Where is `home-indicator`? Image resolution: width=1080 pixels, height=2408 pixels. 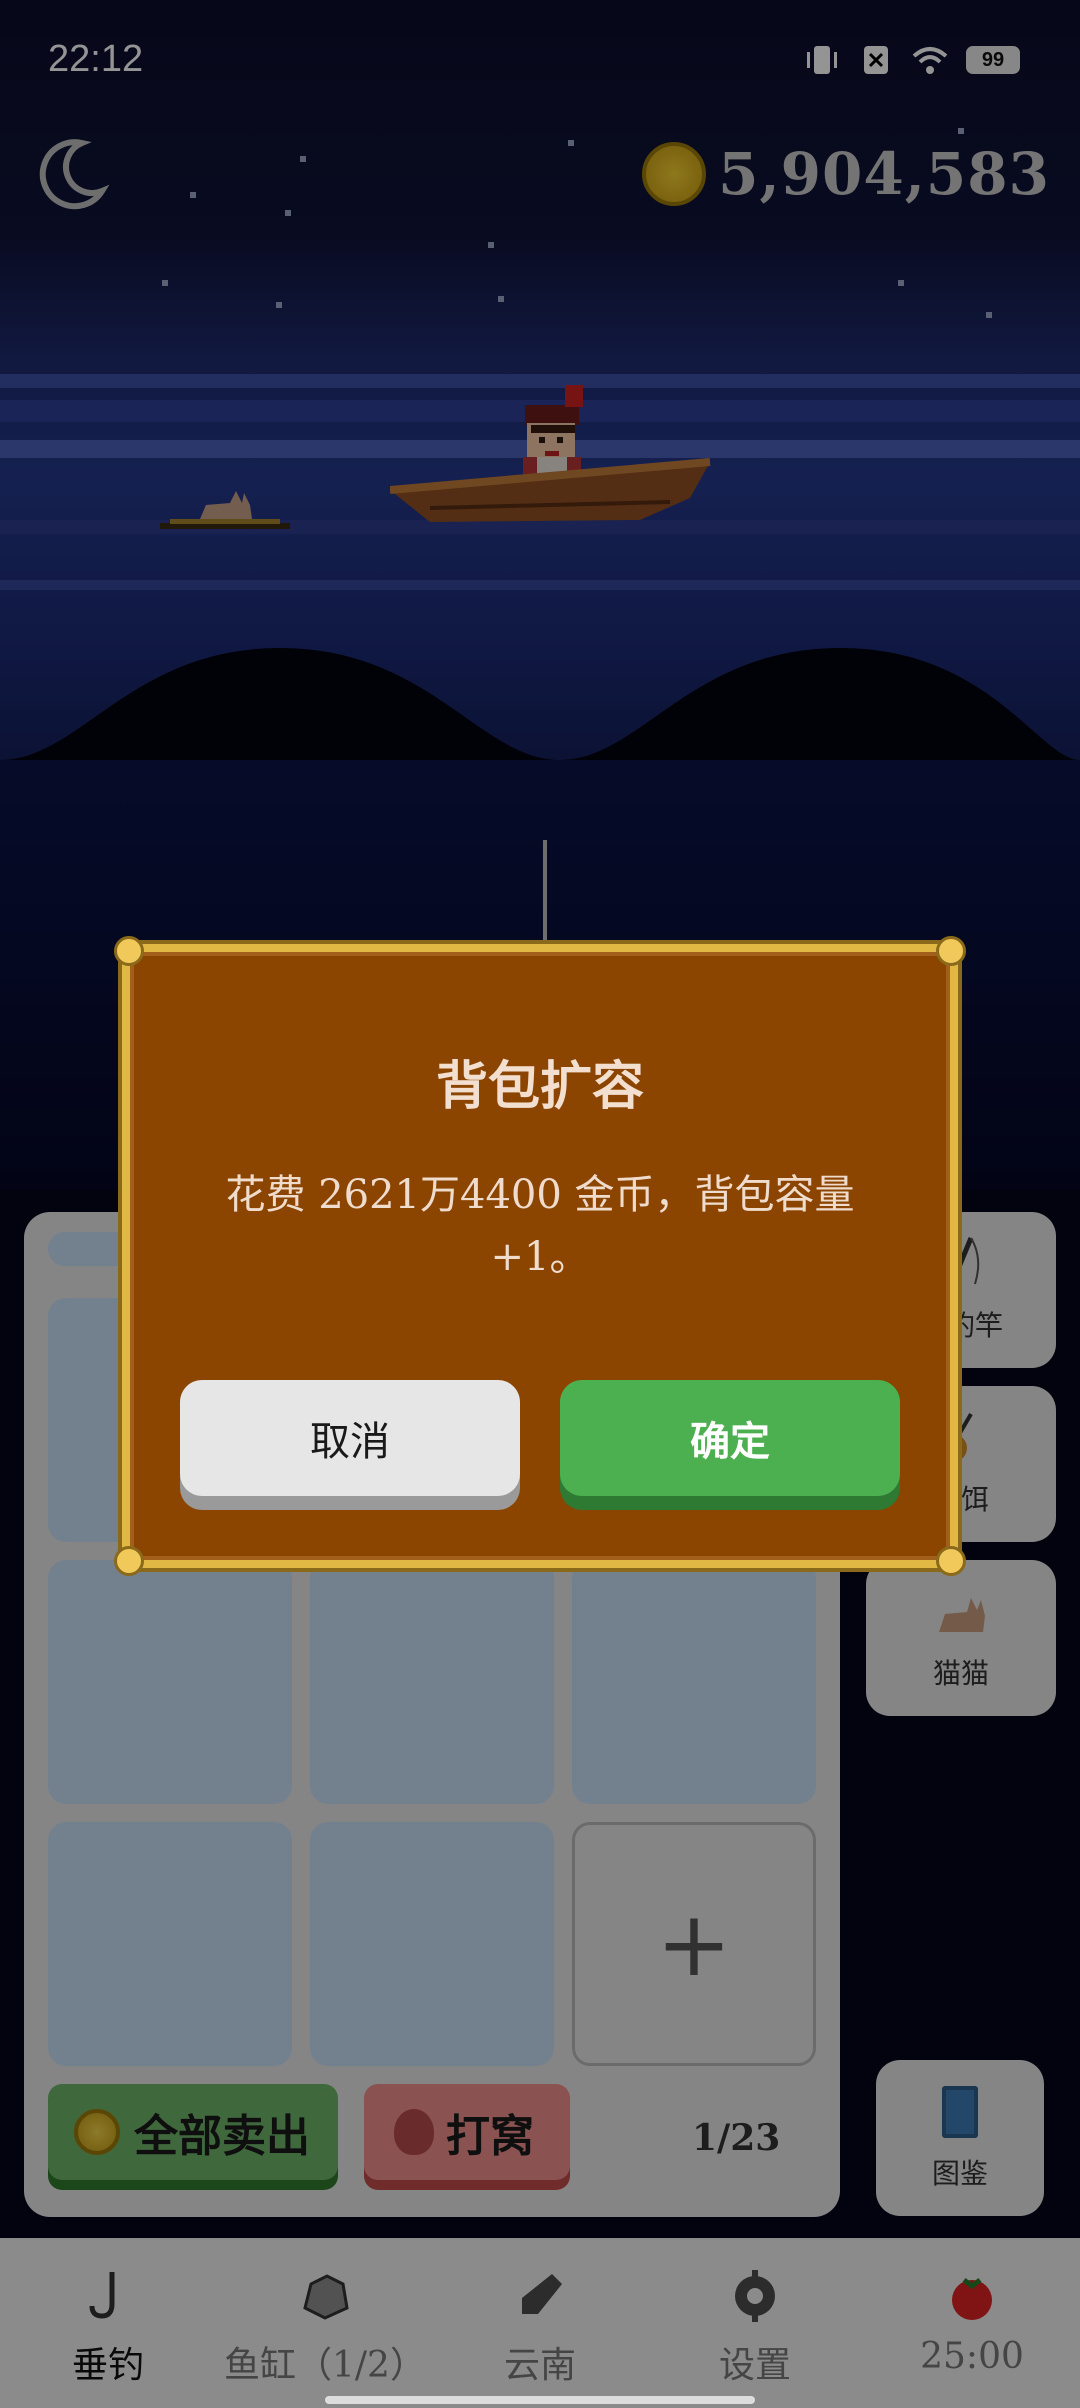 home-indicator is located at coordinates (540, 2400).